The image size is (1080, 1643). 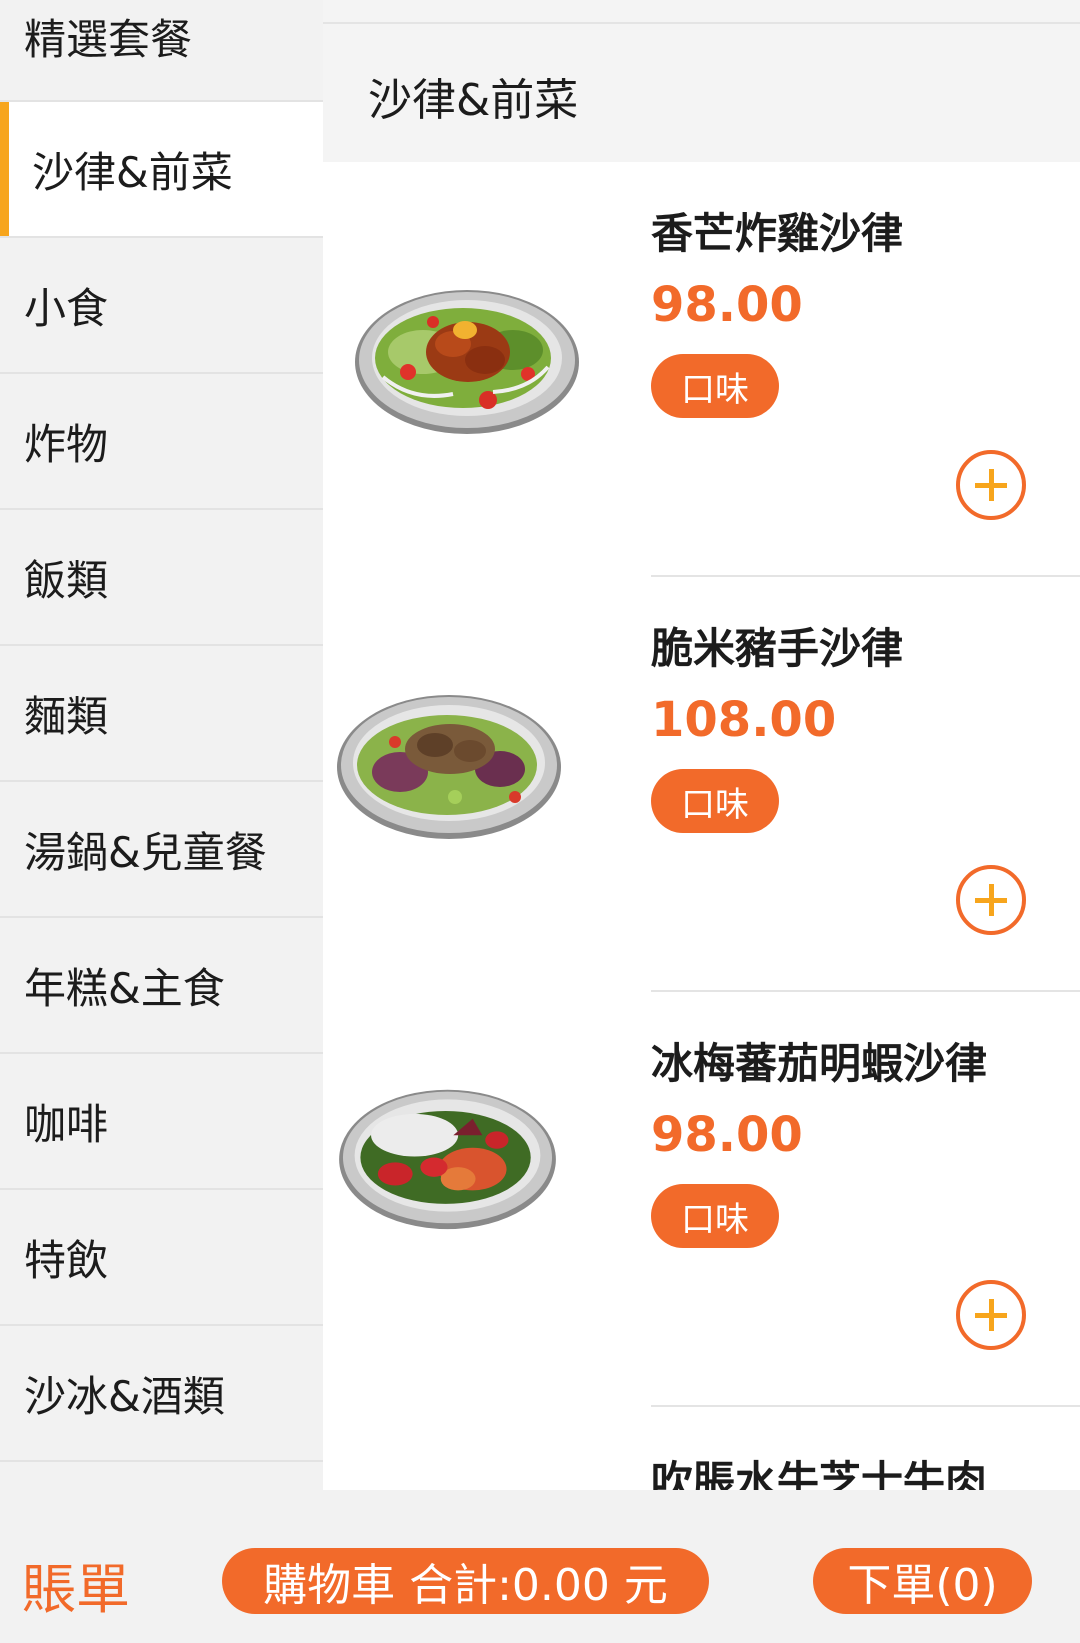 I want to click on place-order-button: 下單(0), so click(x=922, y=1581).